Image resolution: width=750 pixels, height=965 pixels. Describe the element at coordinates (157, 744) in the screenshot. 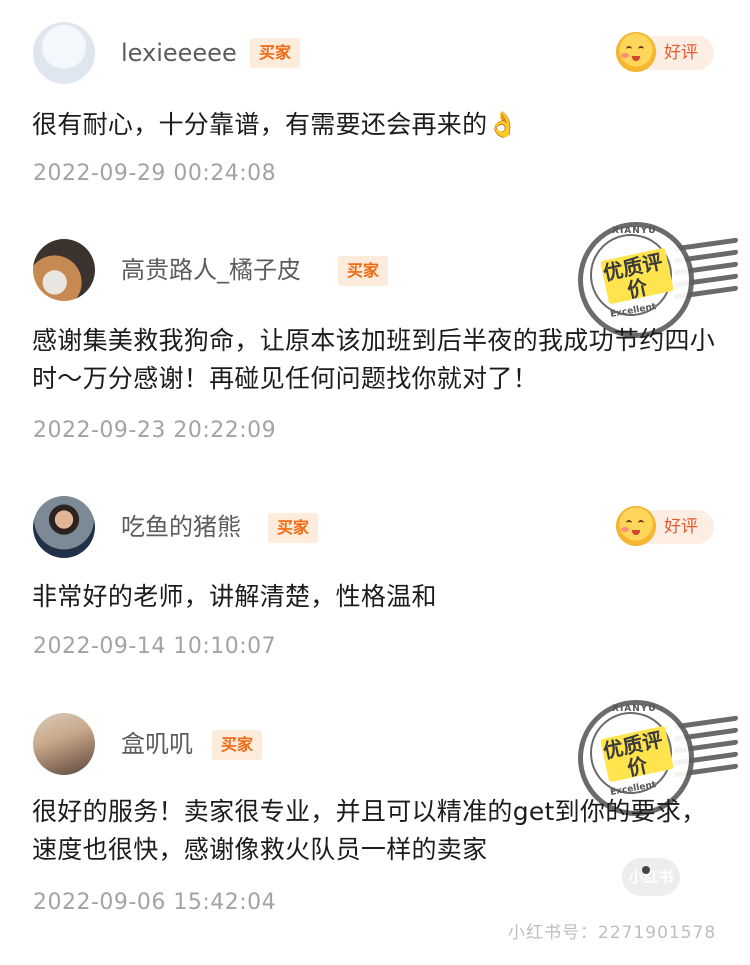

I see `username: 盒叽叽` at that location.